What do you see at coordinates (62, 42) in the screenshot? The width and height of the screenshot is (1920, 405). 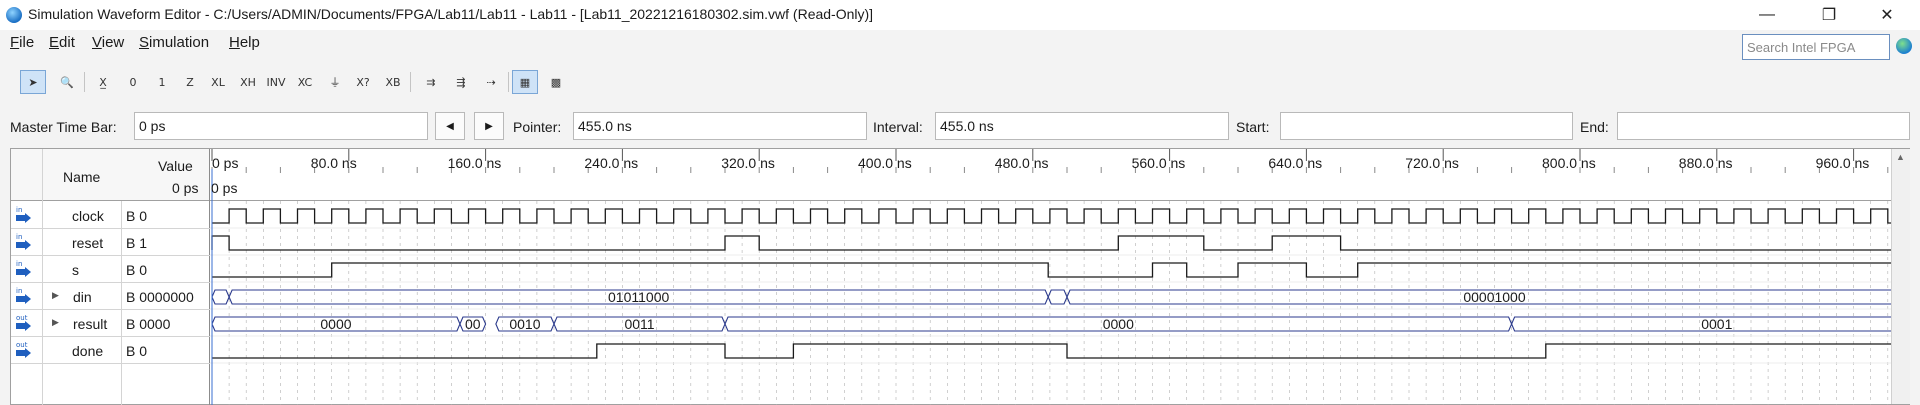 I see `menu-edit: Edit` at bounding box center [62, 42].